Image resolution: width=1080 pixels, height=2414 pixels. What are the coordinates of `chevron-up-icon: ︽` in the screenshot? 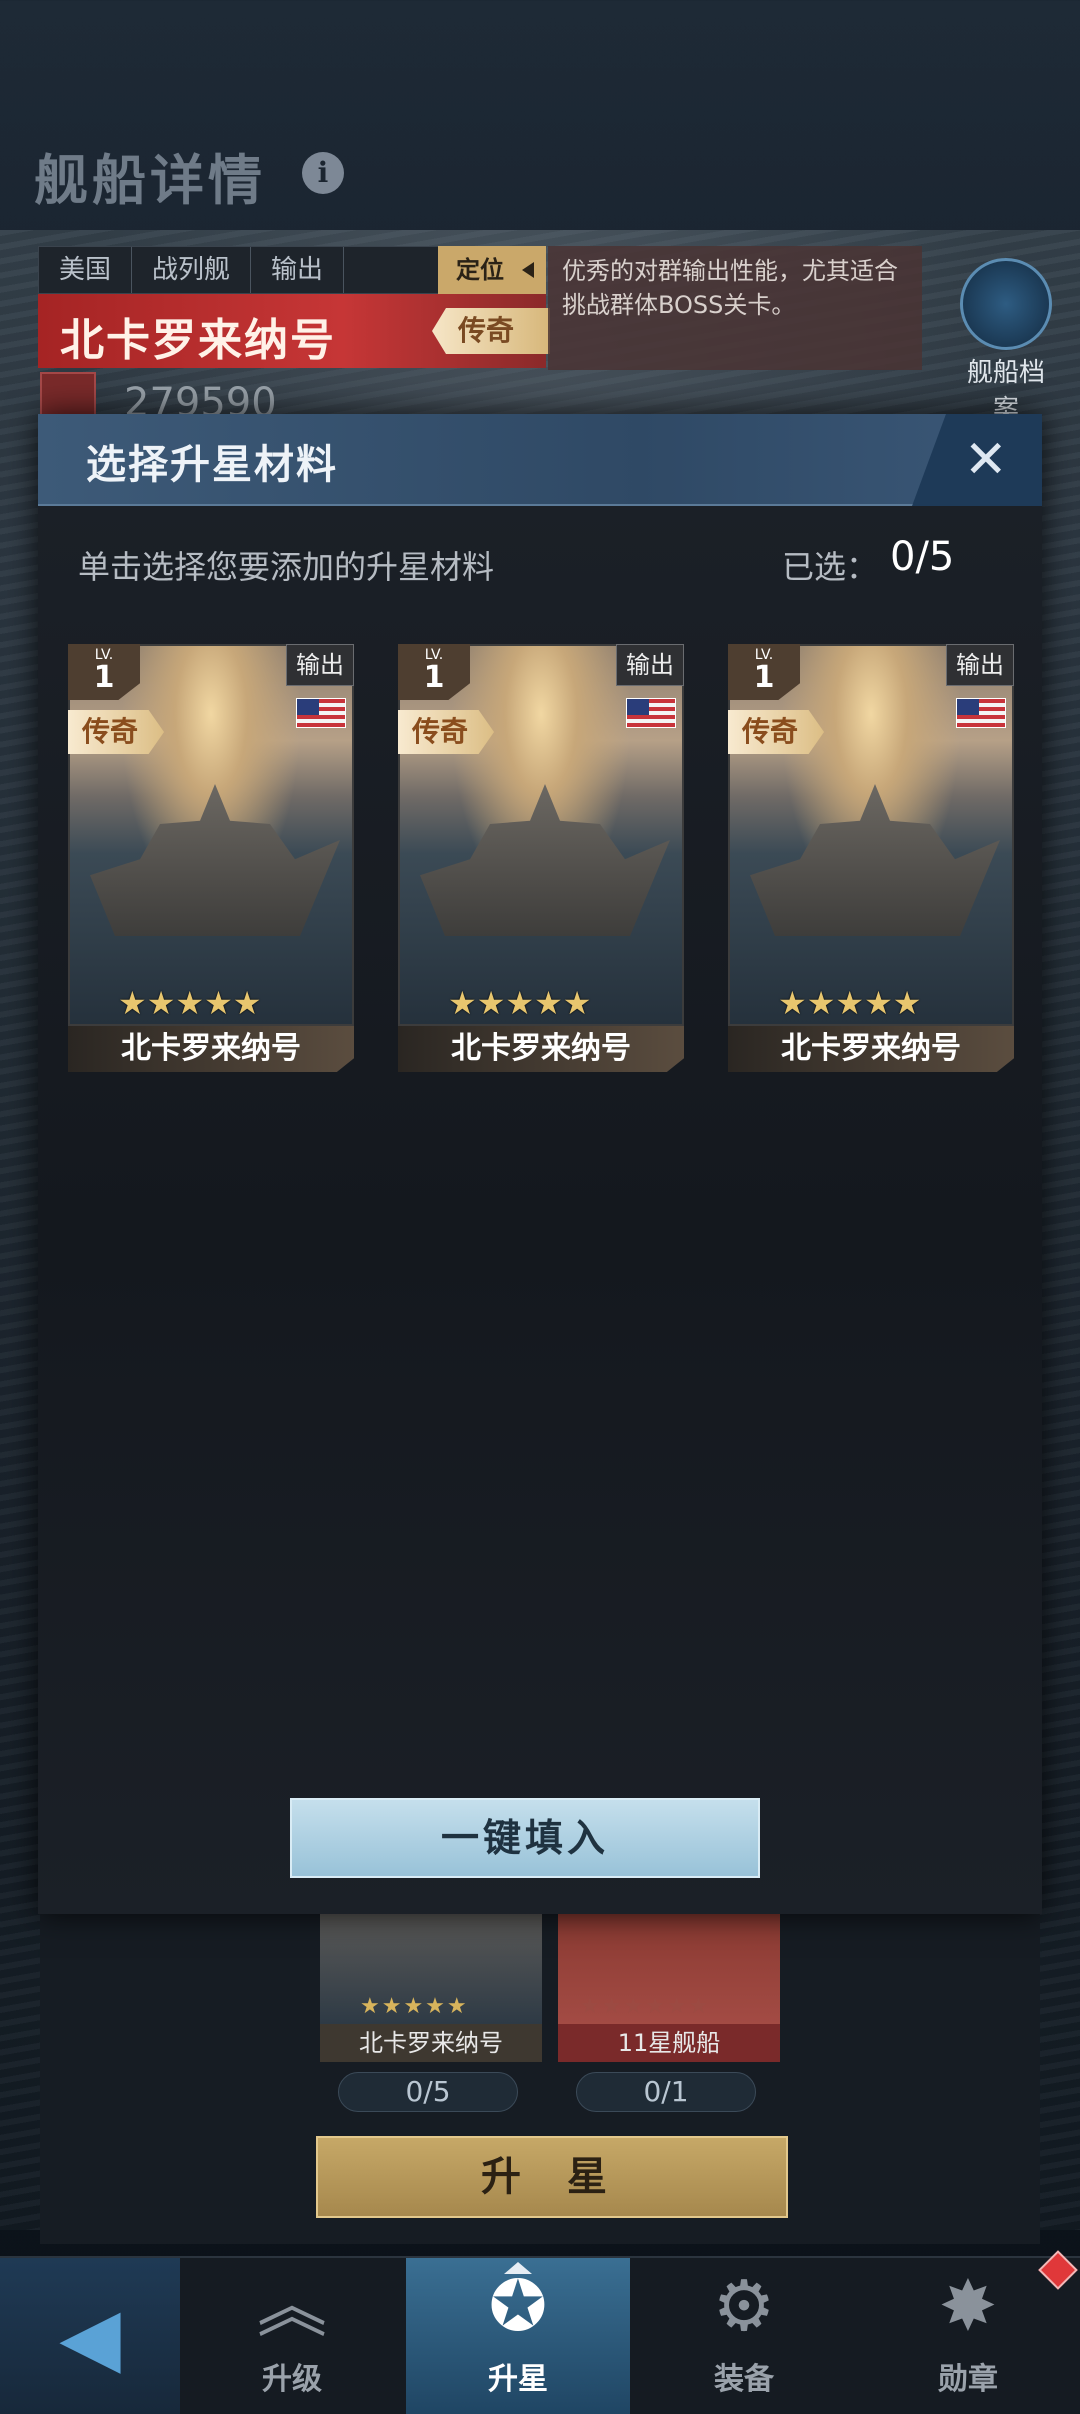 It's located at (292, 2306).